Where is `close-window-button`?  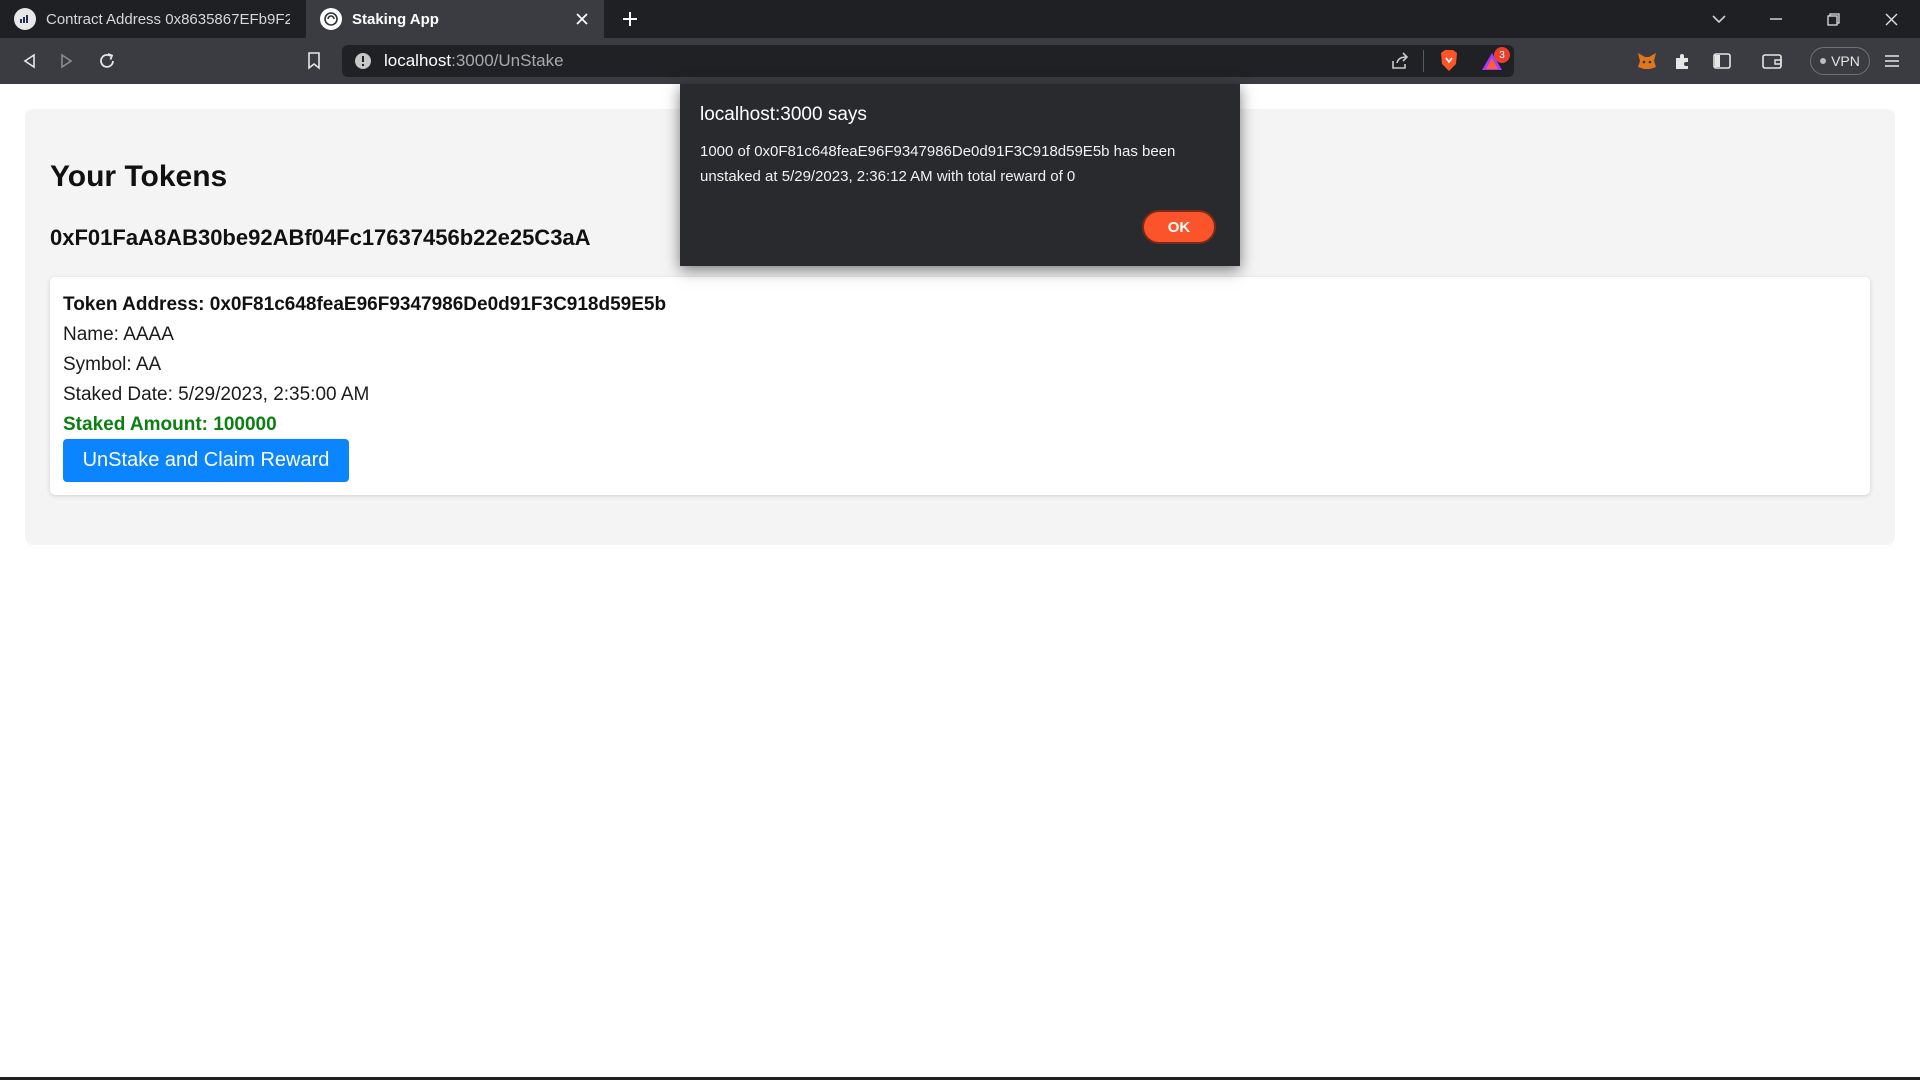 close-window-button is located at coordinates (1891, 19).